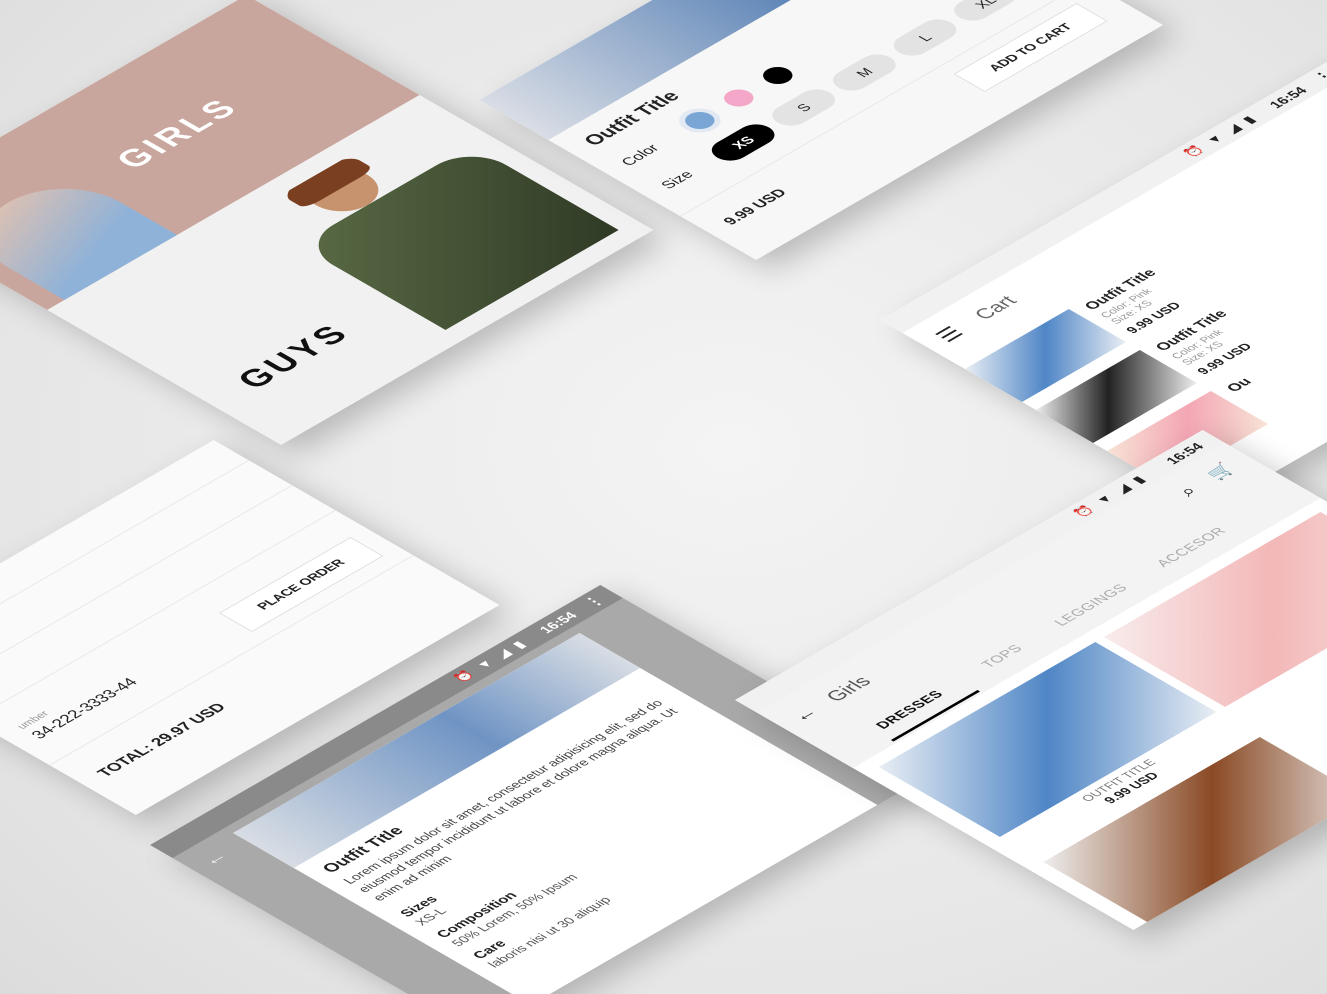  I want to click on menu-icon: ☰, so click(950, 334).